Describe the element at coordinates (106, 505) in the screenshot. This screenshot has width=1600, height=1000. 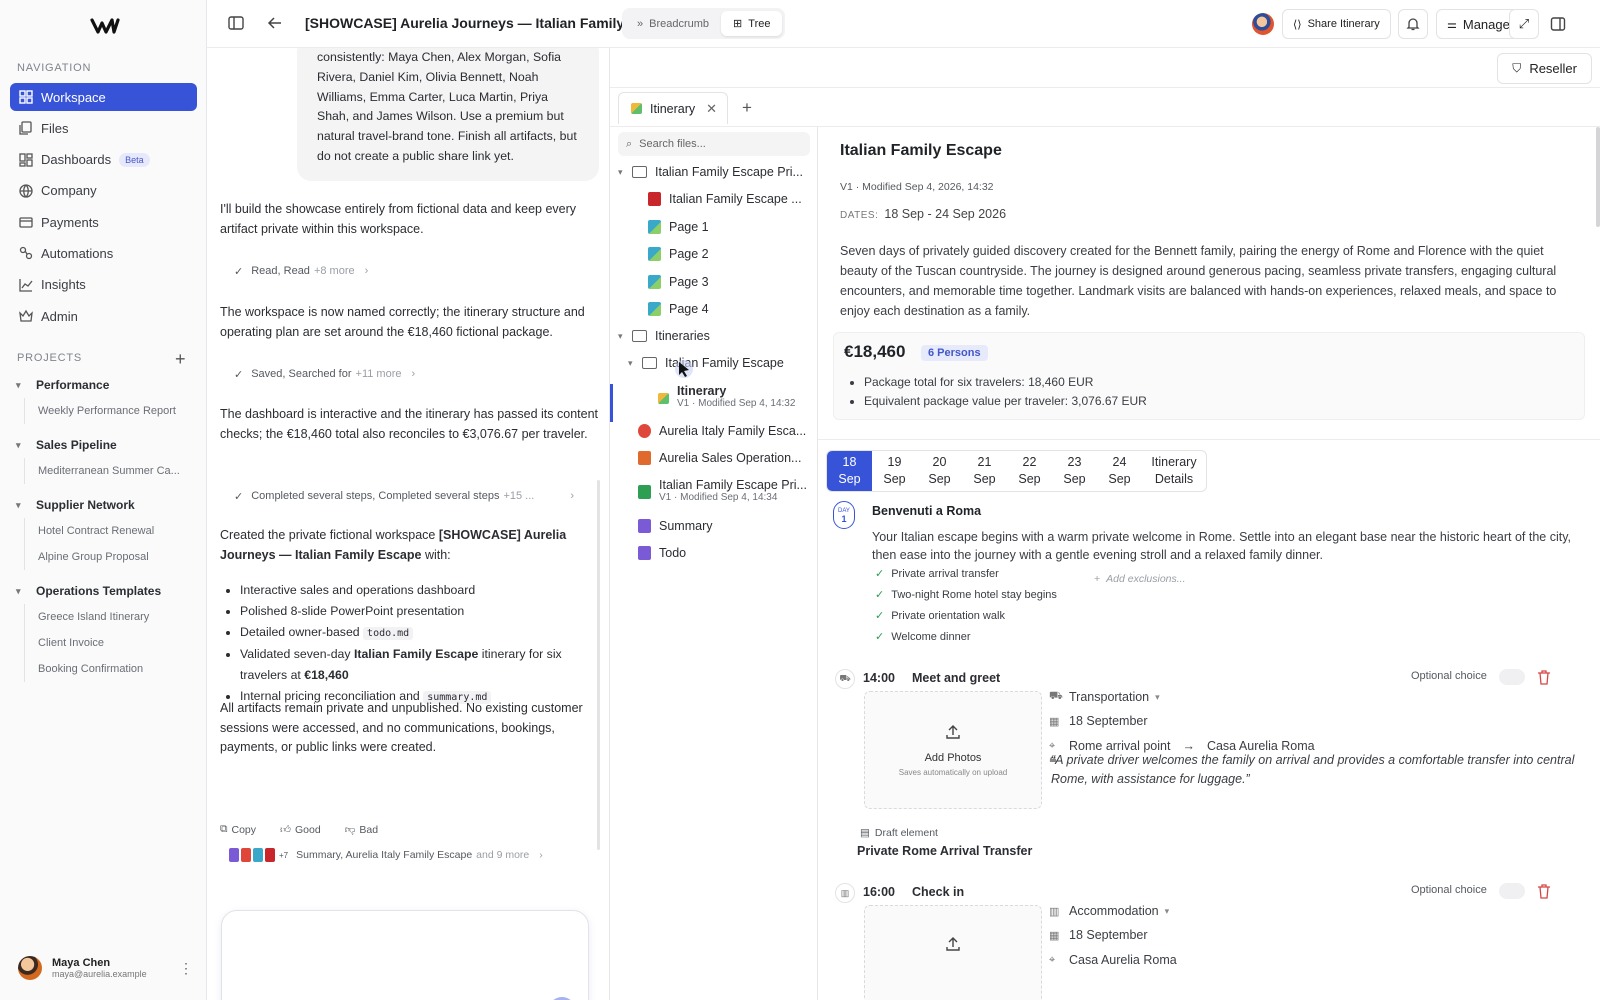
I see `project-group-supplier-network: ▾ Supplier Network` at that location.